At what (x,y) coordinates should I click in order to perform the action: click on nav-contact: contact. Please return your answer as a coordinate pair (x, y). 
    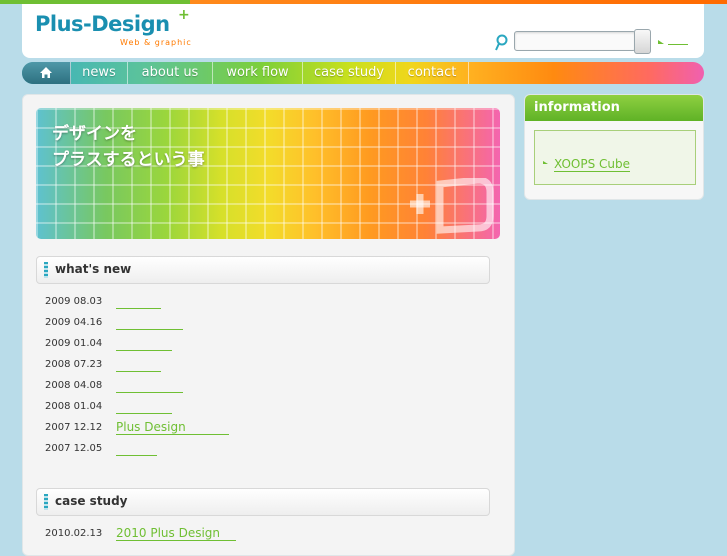
    Looking at the image, I should click on (432, 73).